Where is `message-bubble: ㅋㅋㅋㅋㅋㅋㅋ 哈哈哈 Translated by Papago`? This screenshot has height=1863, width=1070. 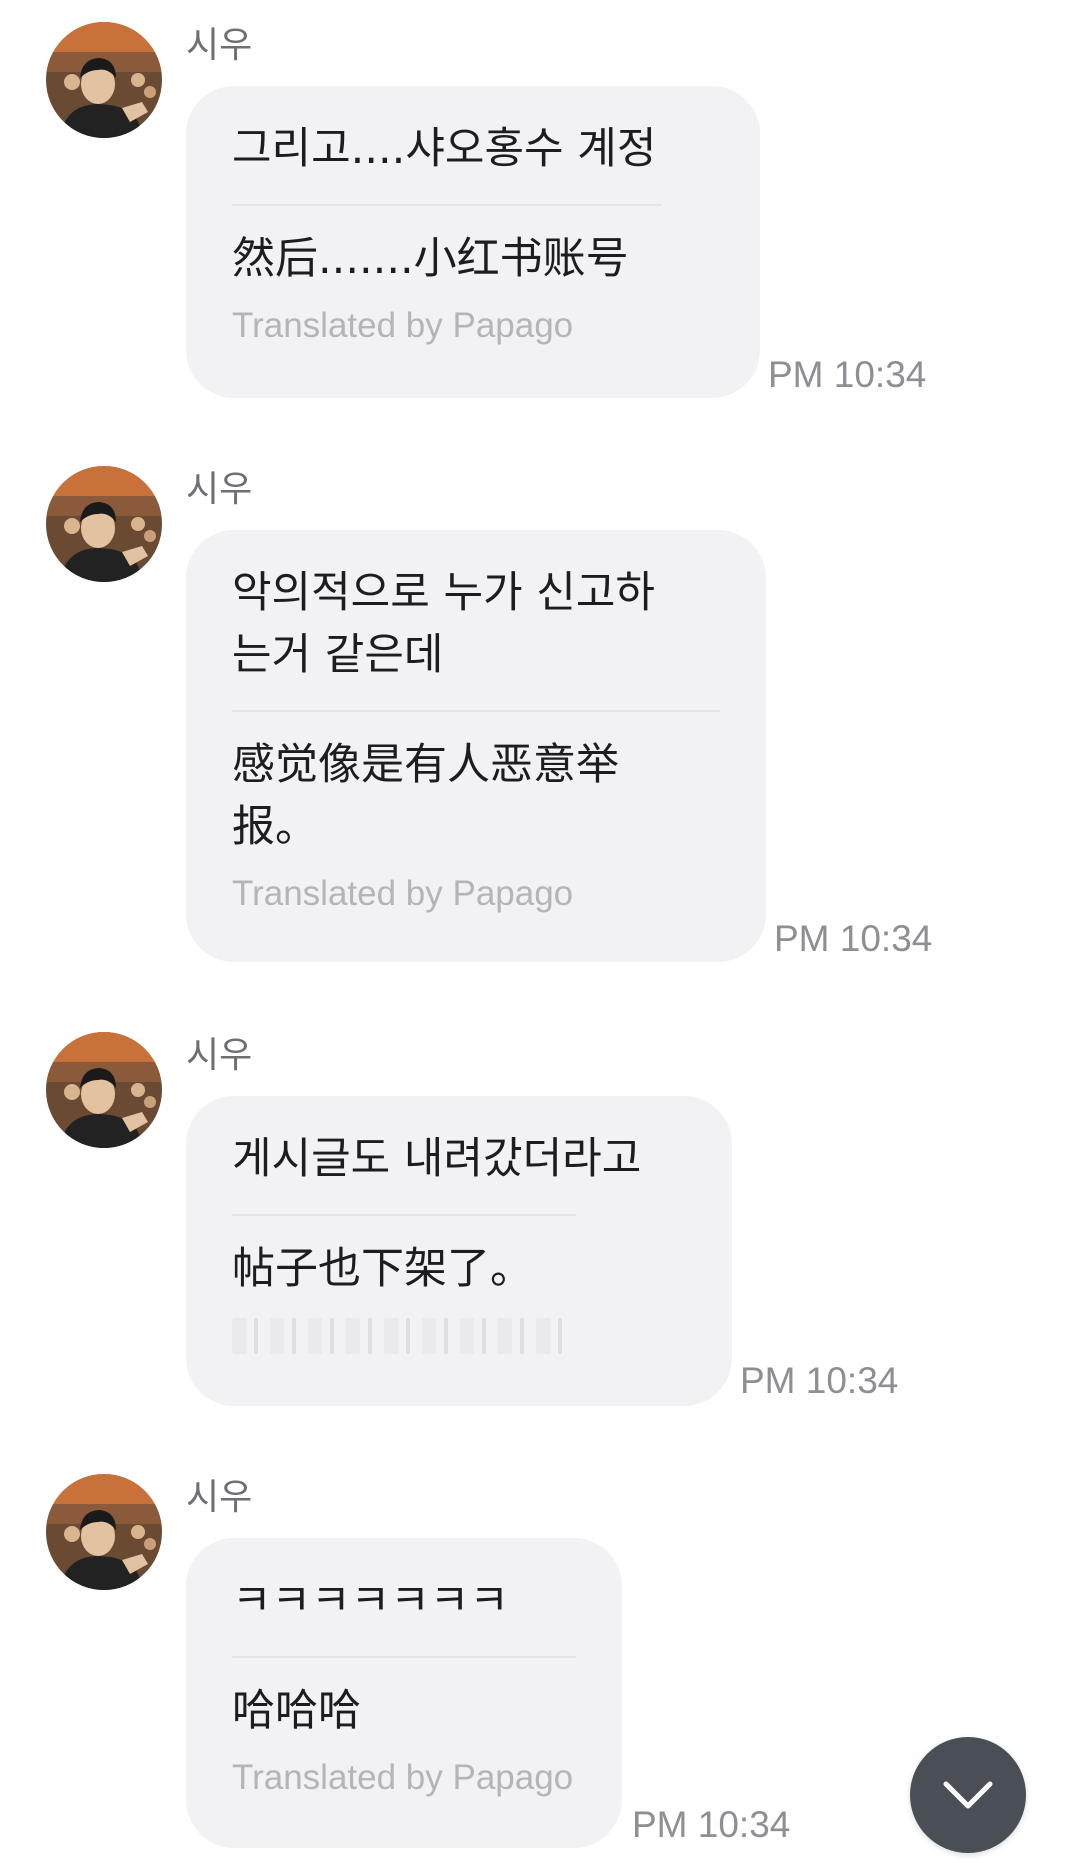
message-bubble: ㅋㅋㅋㅋㅋㅋㅋ 哈哈哈 Translated by Papago is located at coordinates (404, 1693).